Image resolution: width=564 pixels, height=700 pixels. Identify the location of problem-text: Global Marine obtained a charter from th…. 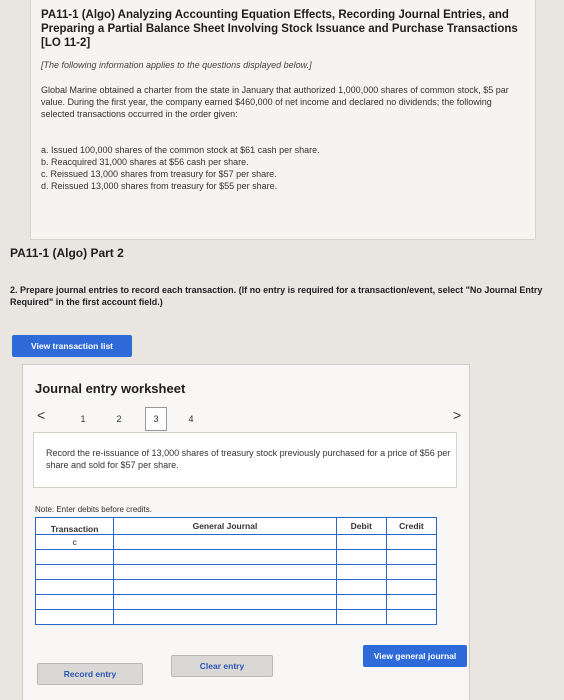
(275, 102).